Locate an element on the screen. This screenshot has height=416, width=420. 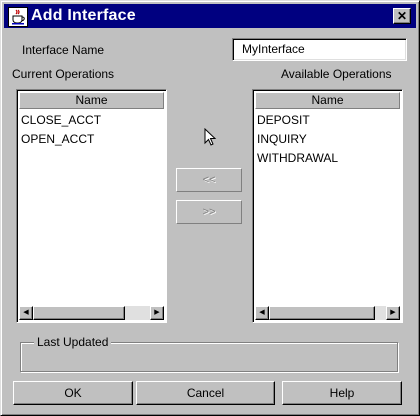
remove-operation-button: >> is located at coordinates (209, 212).